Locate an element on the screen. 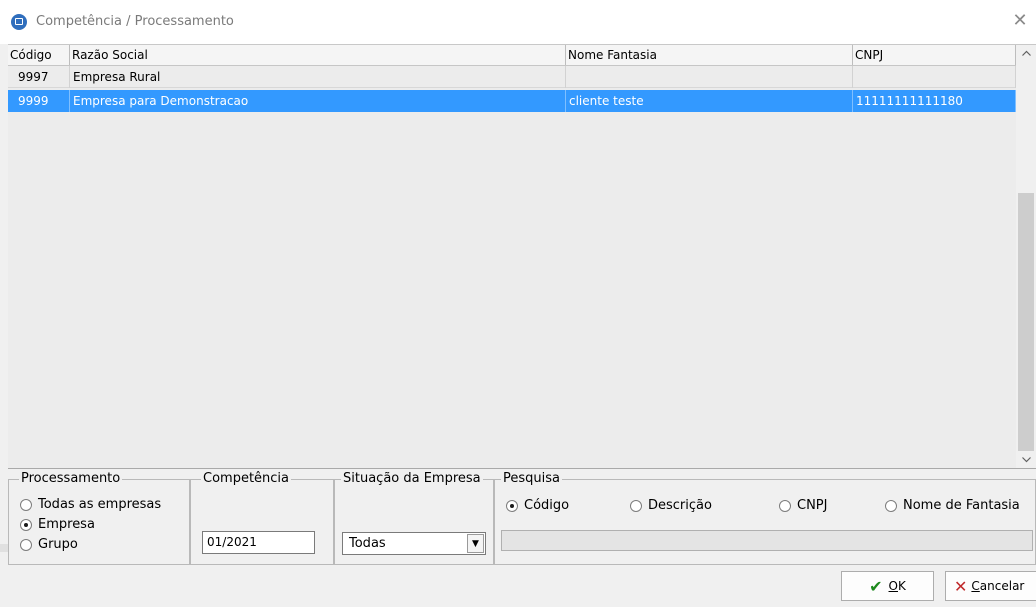 Image resolution: width=1036 pixels, height=607 pixels. cancel-x-icon: ✕ is located at coordinates (961, 586).